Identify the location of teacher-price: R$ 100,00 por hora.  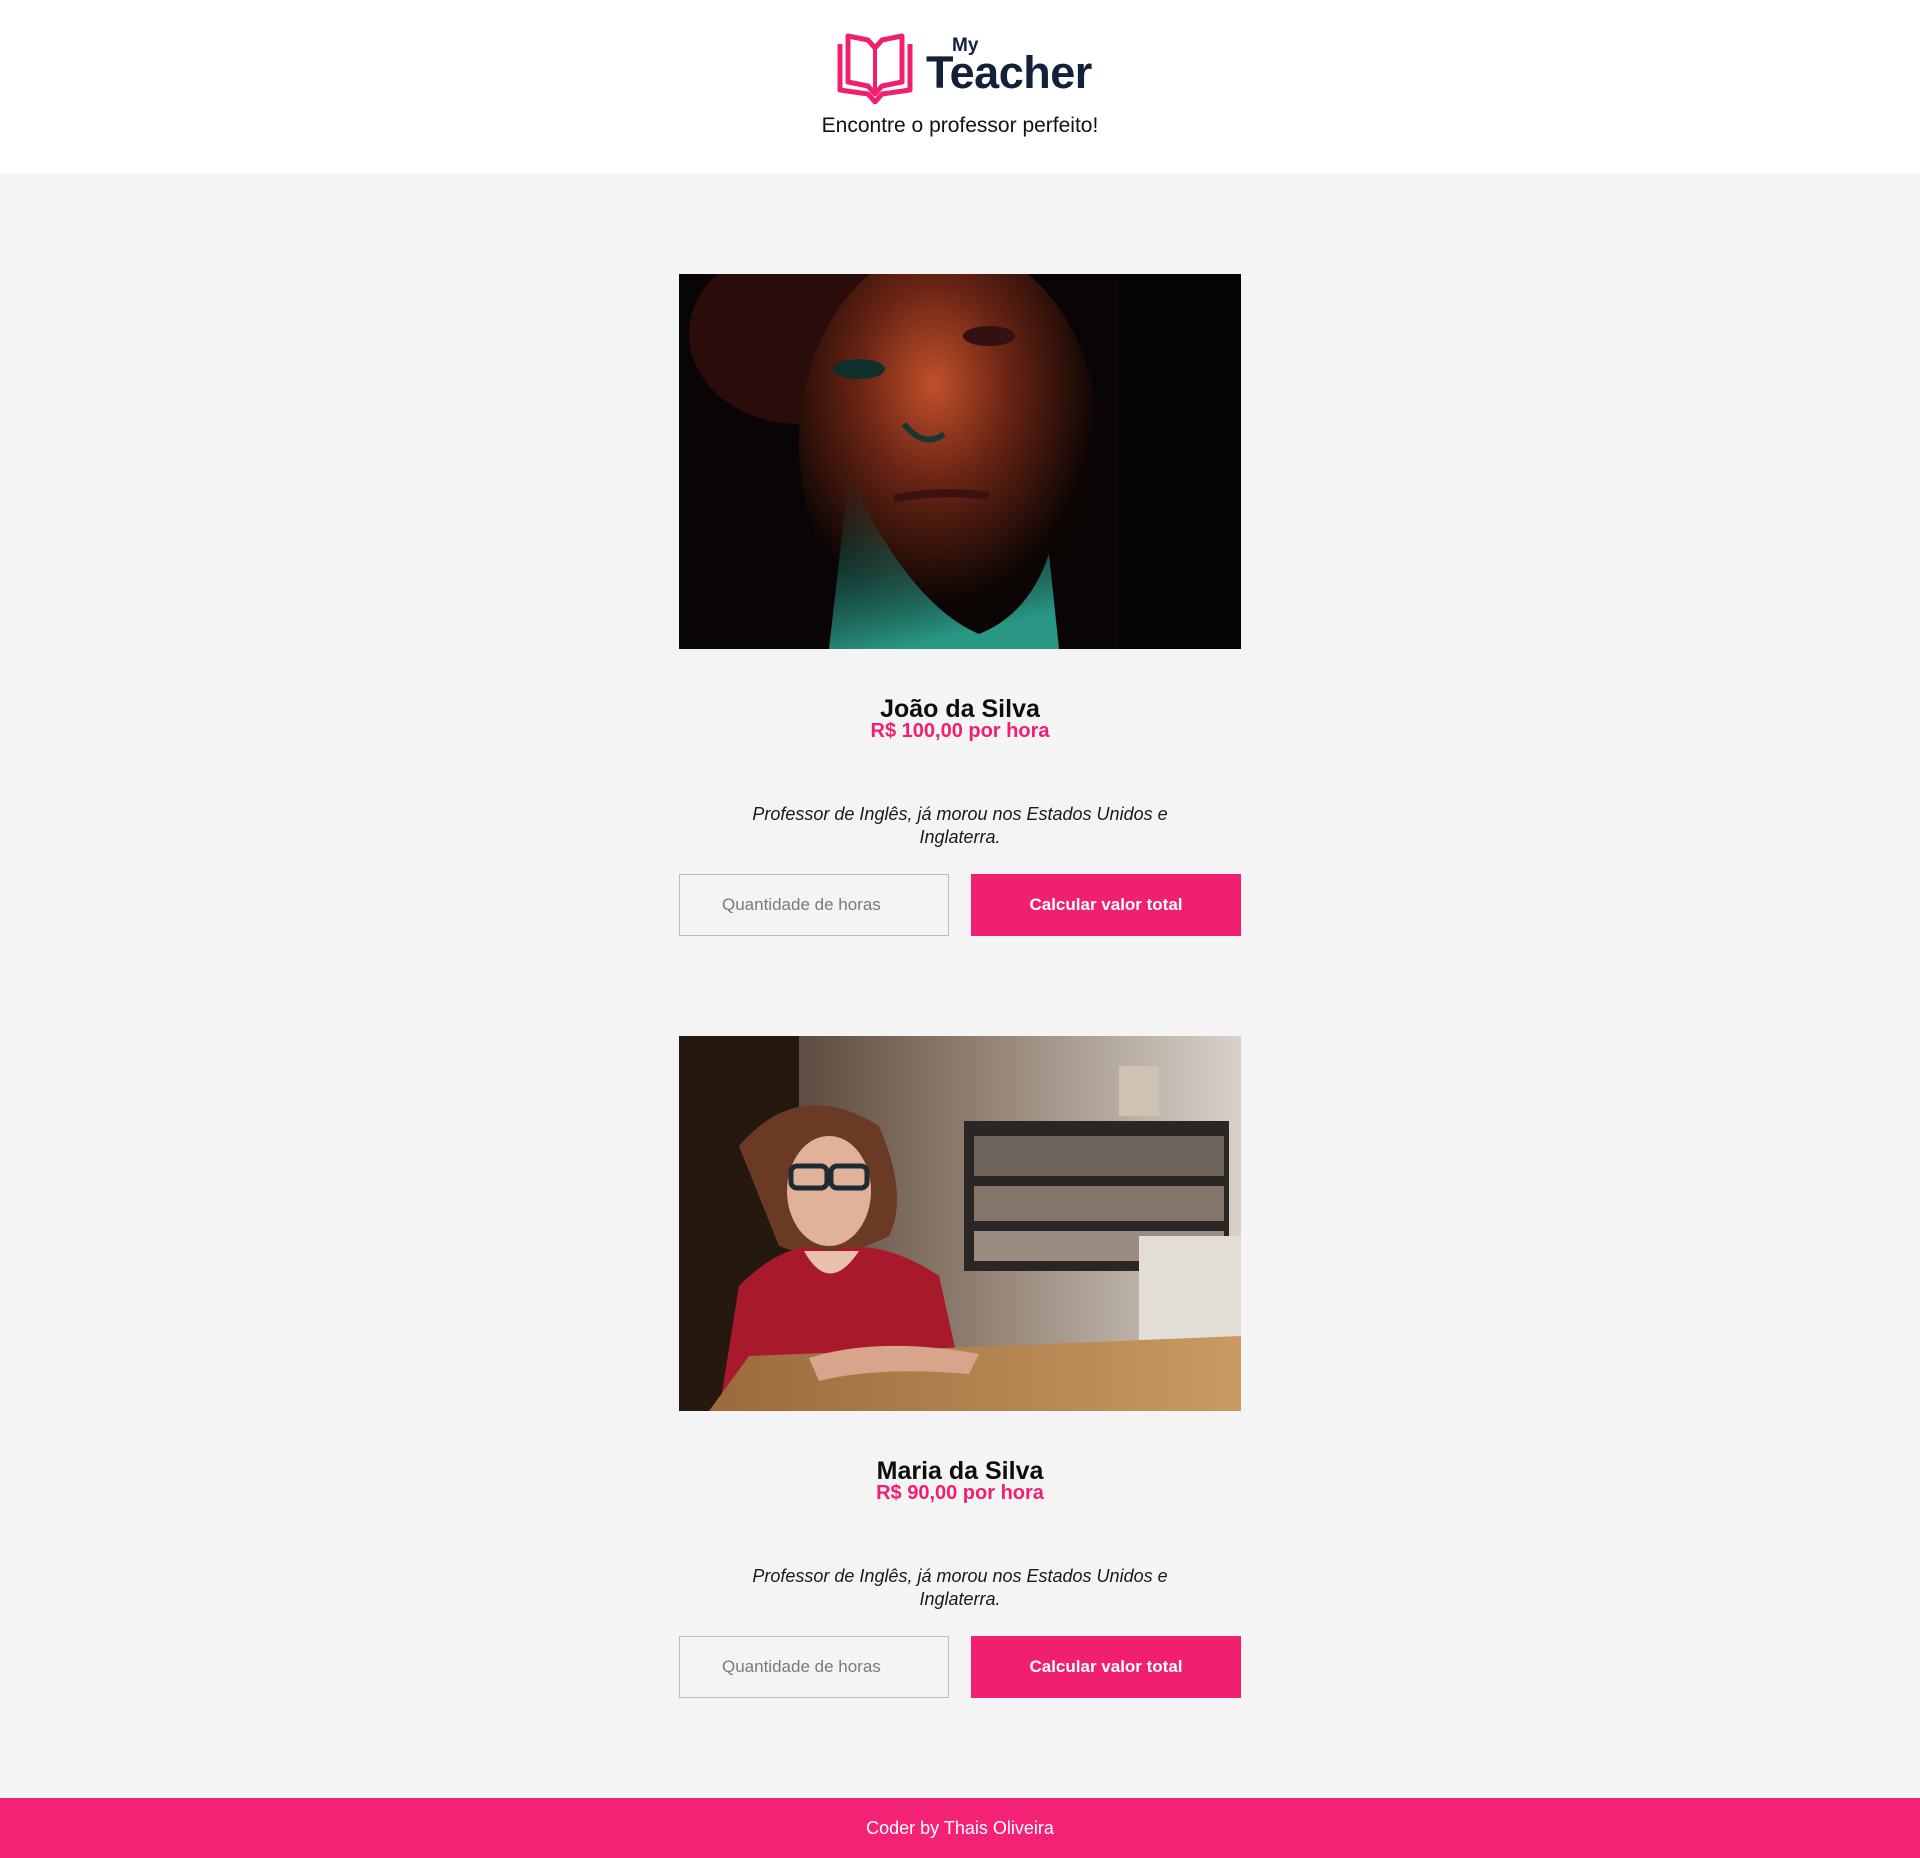
(960, 731).